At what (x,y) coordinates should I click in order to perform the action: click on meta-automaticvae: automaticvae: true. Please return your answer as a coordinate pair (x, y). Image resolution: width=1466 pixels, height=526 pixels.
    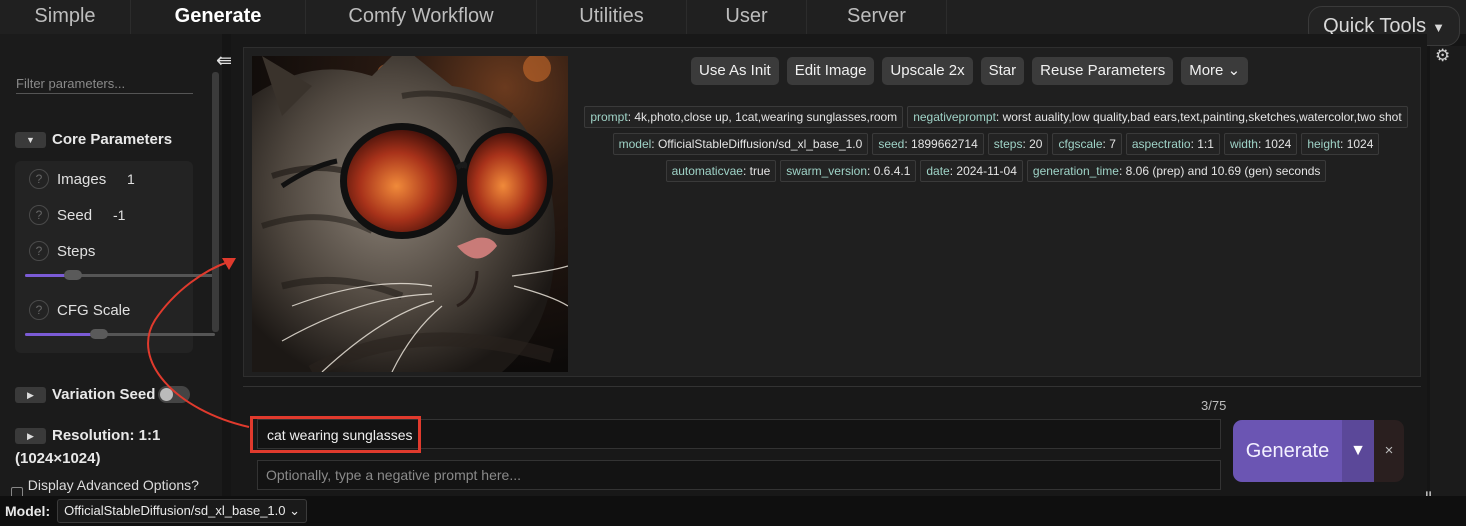
    Looking at the image, I should click on (721, 171).